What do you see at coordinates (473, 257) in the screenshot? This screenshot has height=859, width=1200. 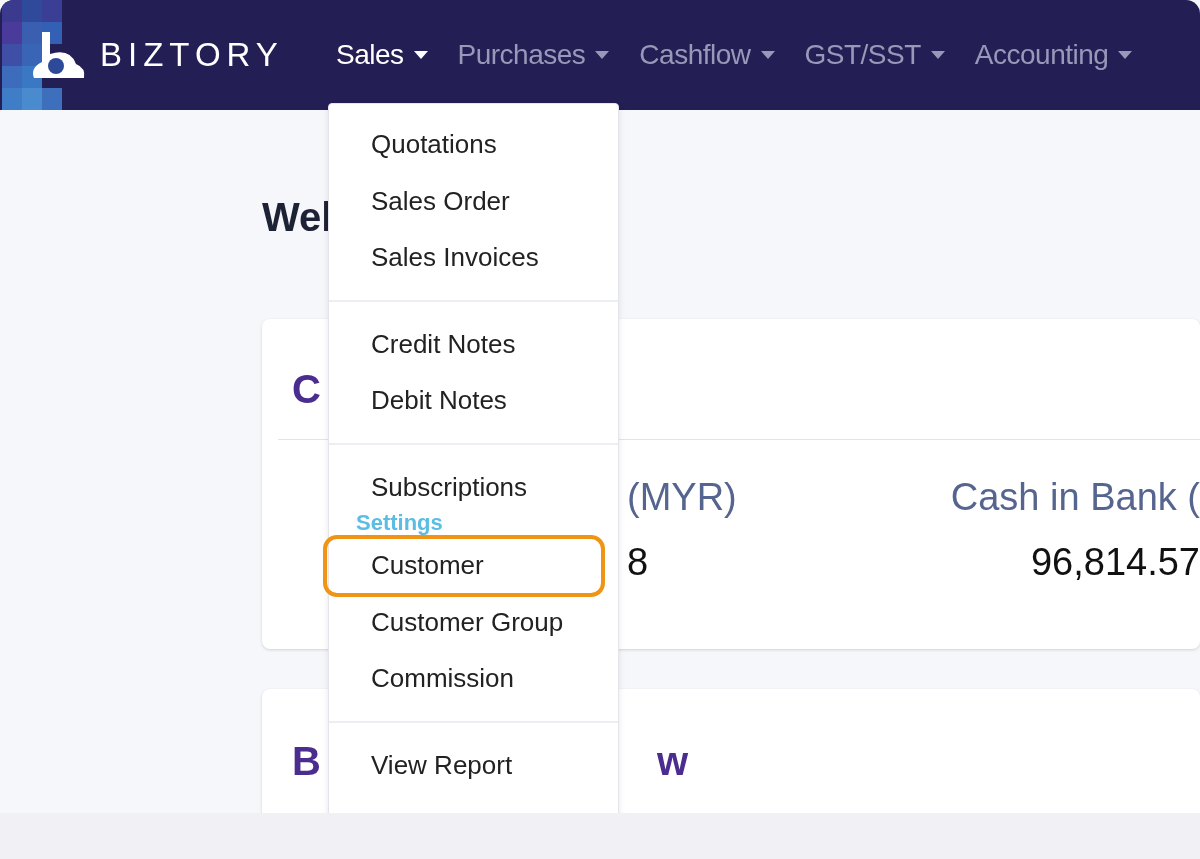 I see `menu-item: Sales Invoices` at bounding box center [473, 257].